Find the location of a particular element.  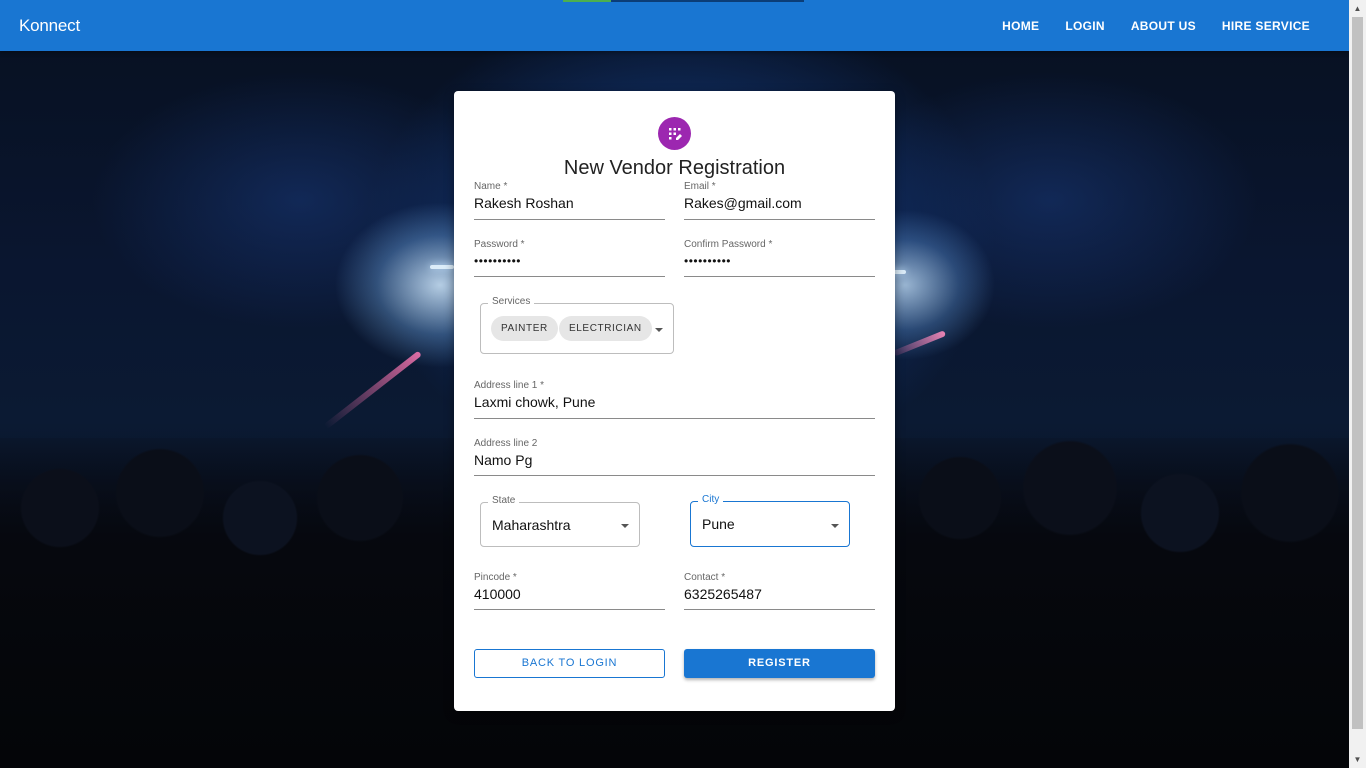

app-registration-icon is located at coordinates (675, 133).